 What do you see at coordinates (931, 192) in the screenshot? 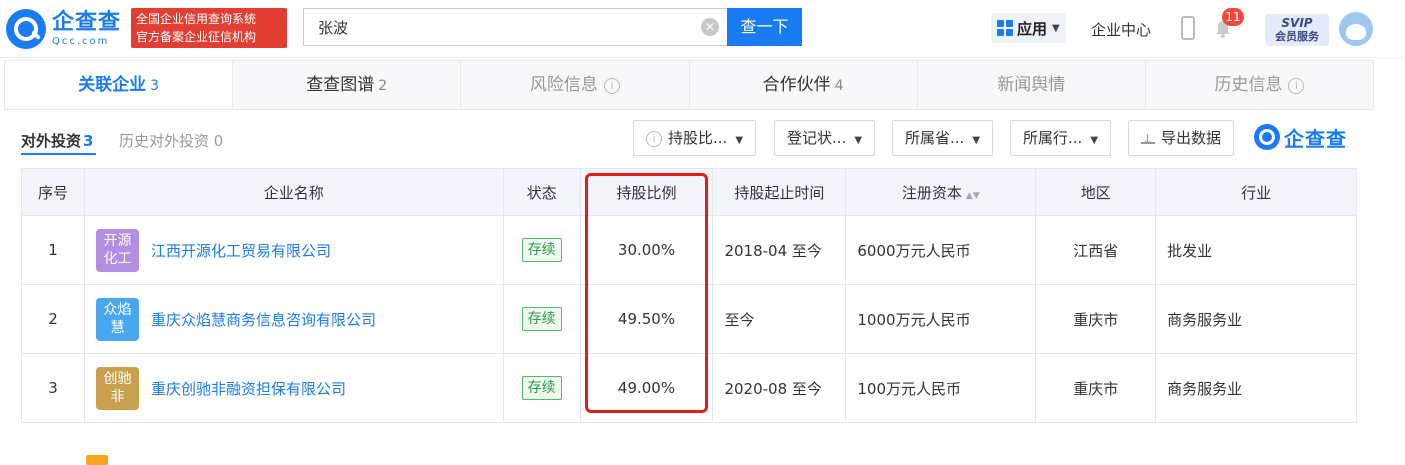
I see `column-header-label: 注册资本` at bounding box center [931, 192].